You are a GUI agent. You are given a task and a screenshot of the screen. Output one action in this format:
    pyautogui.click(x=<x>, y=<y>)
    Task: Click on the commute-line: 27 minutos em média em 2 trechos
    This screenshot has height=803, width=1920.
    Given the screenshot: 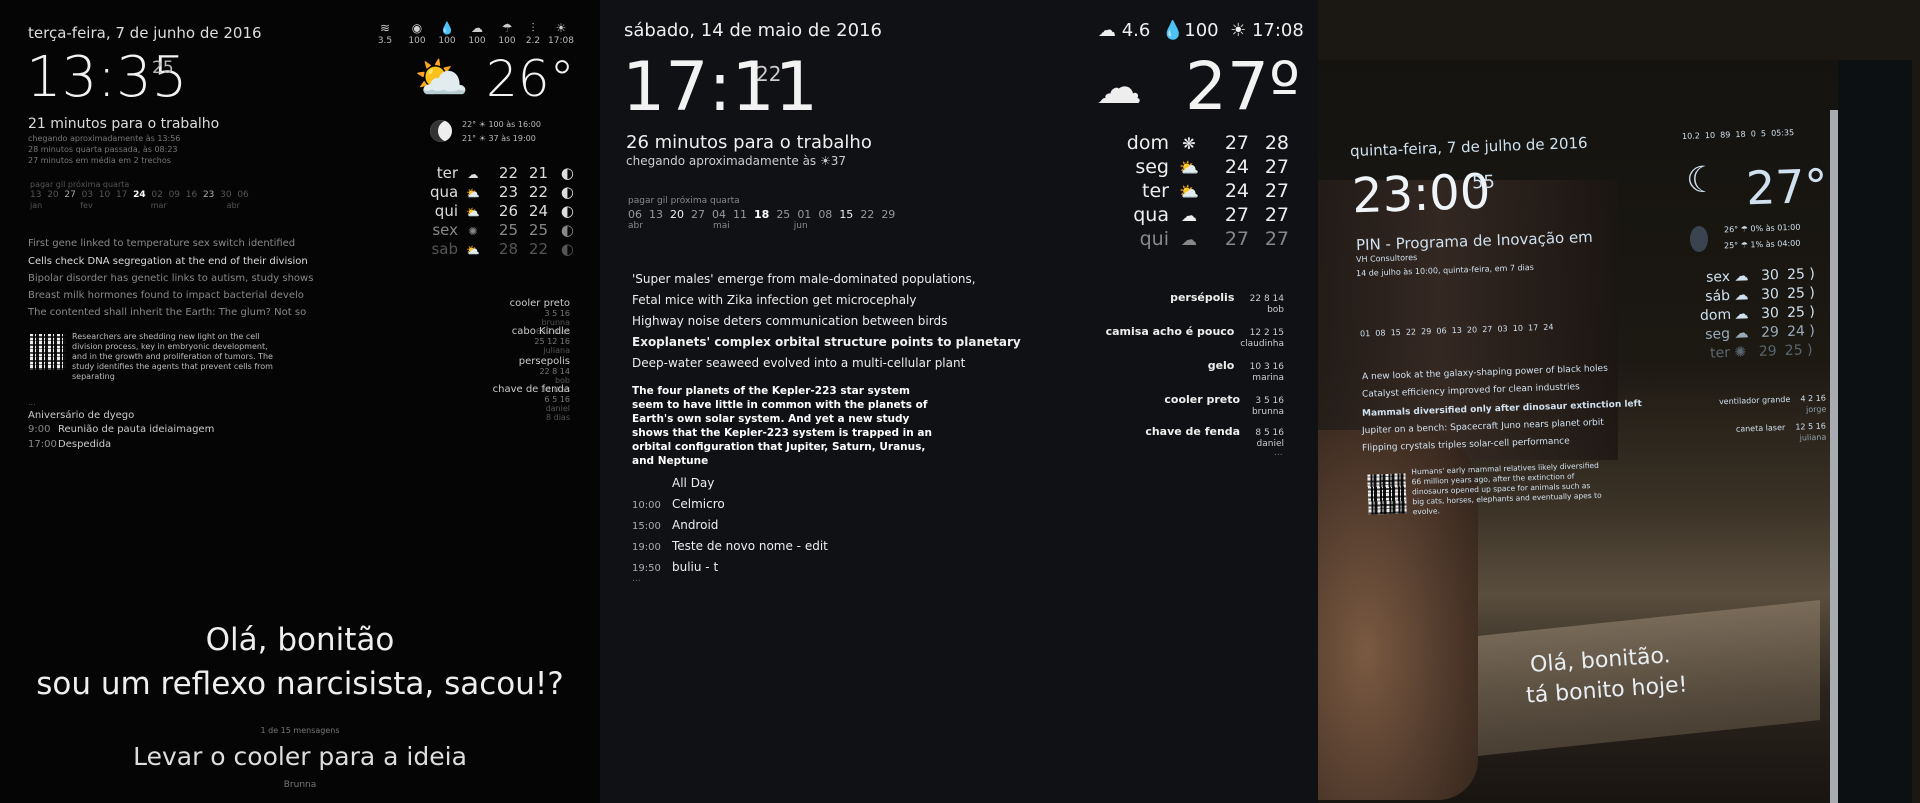 What is the action you would take?
    pyautogui.click(x=99, y=160)
    